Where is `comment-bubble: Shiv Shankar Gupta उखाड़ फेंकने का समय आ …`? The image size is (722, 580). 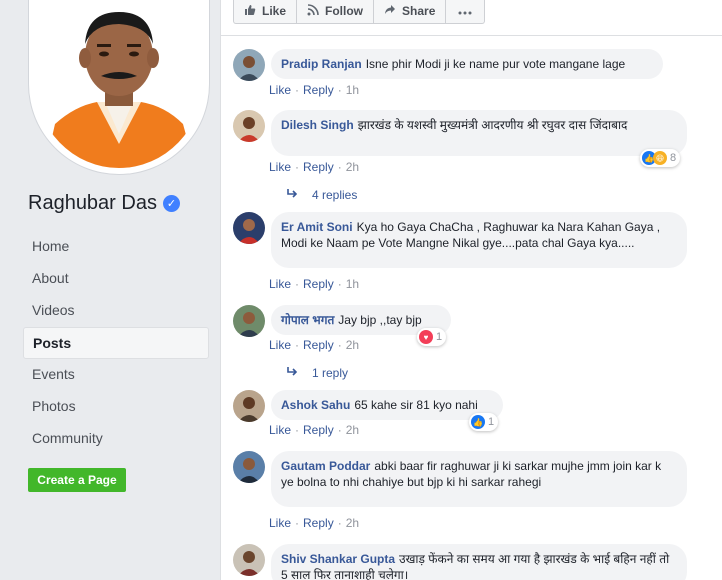
comment-bubble: Shiv Shankar Gupta उखाड़ फेंकने का समय आ … is located at coordinates (479, 562).